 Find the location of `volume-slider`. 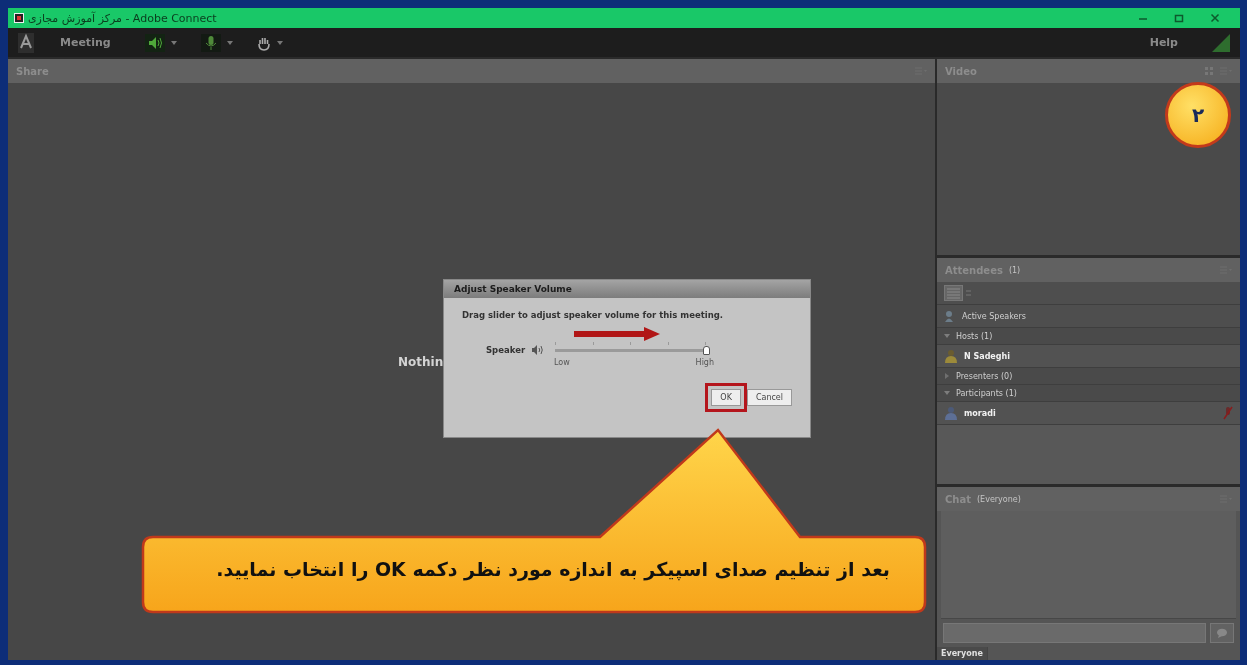

volume-slider is located at coordinates (631, 350).